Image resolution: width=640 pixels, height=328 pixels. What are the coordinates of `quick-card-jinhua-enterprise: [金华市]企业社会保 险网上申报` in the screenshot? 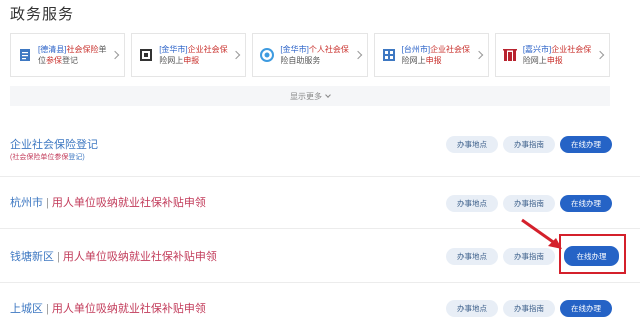 It's located at (189, 55).